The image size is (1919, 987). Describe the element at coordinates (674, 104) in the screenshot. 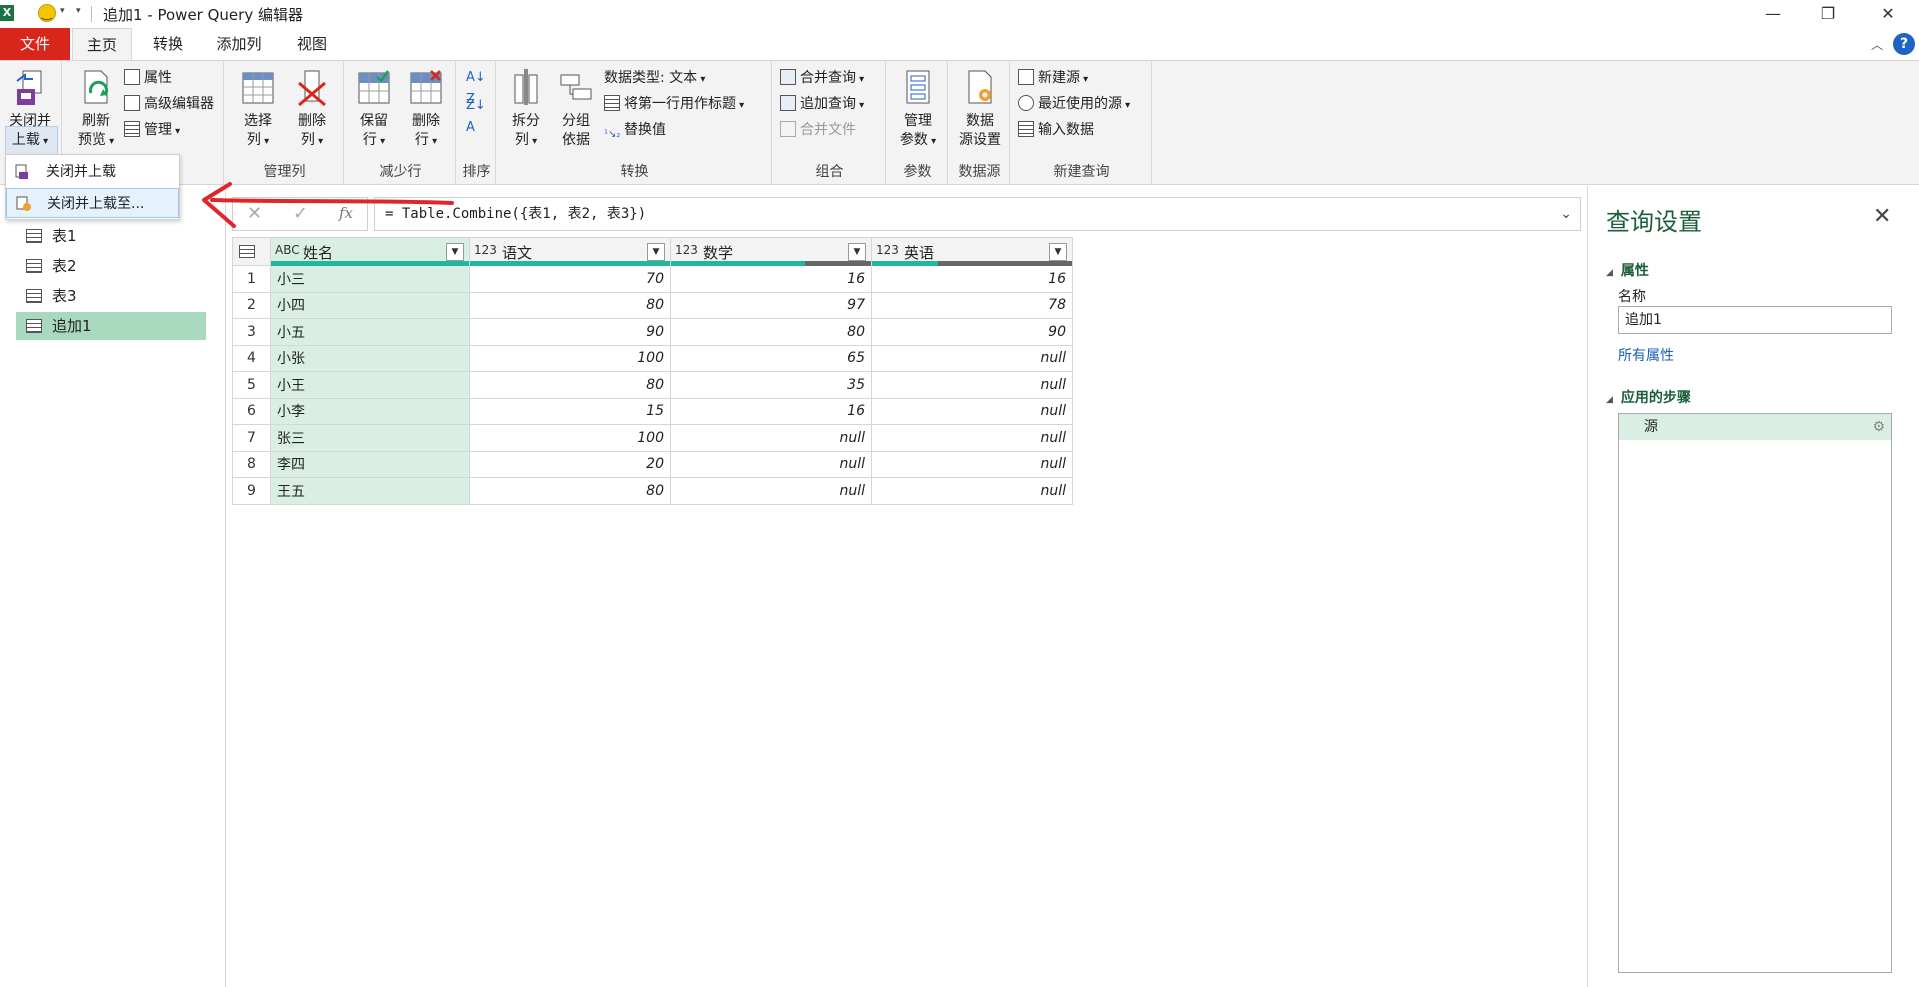

I see `use-first-row-as-headers-button: 将第一行用作标题` at that location.